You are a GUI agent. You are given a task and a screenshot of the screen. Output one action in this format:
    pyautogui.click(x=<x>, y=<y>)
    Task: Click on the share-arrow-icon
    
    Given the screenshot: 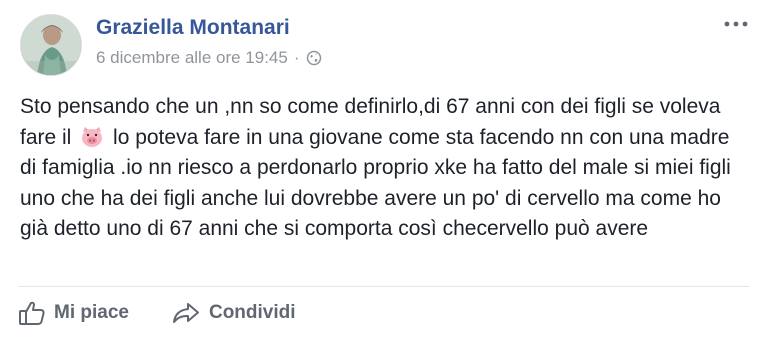 What is the action you would take?
    pyautogui.click(x=186, y=313)
    